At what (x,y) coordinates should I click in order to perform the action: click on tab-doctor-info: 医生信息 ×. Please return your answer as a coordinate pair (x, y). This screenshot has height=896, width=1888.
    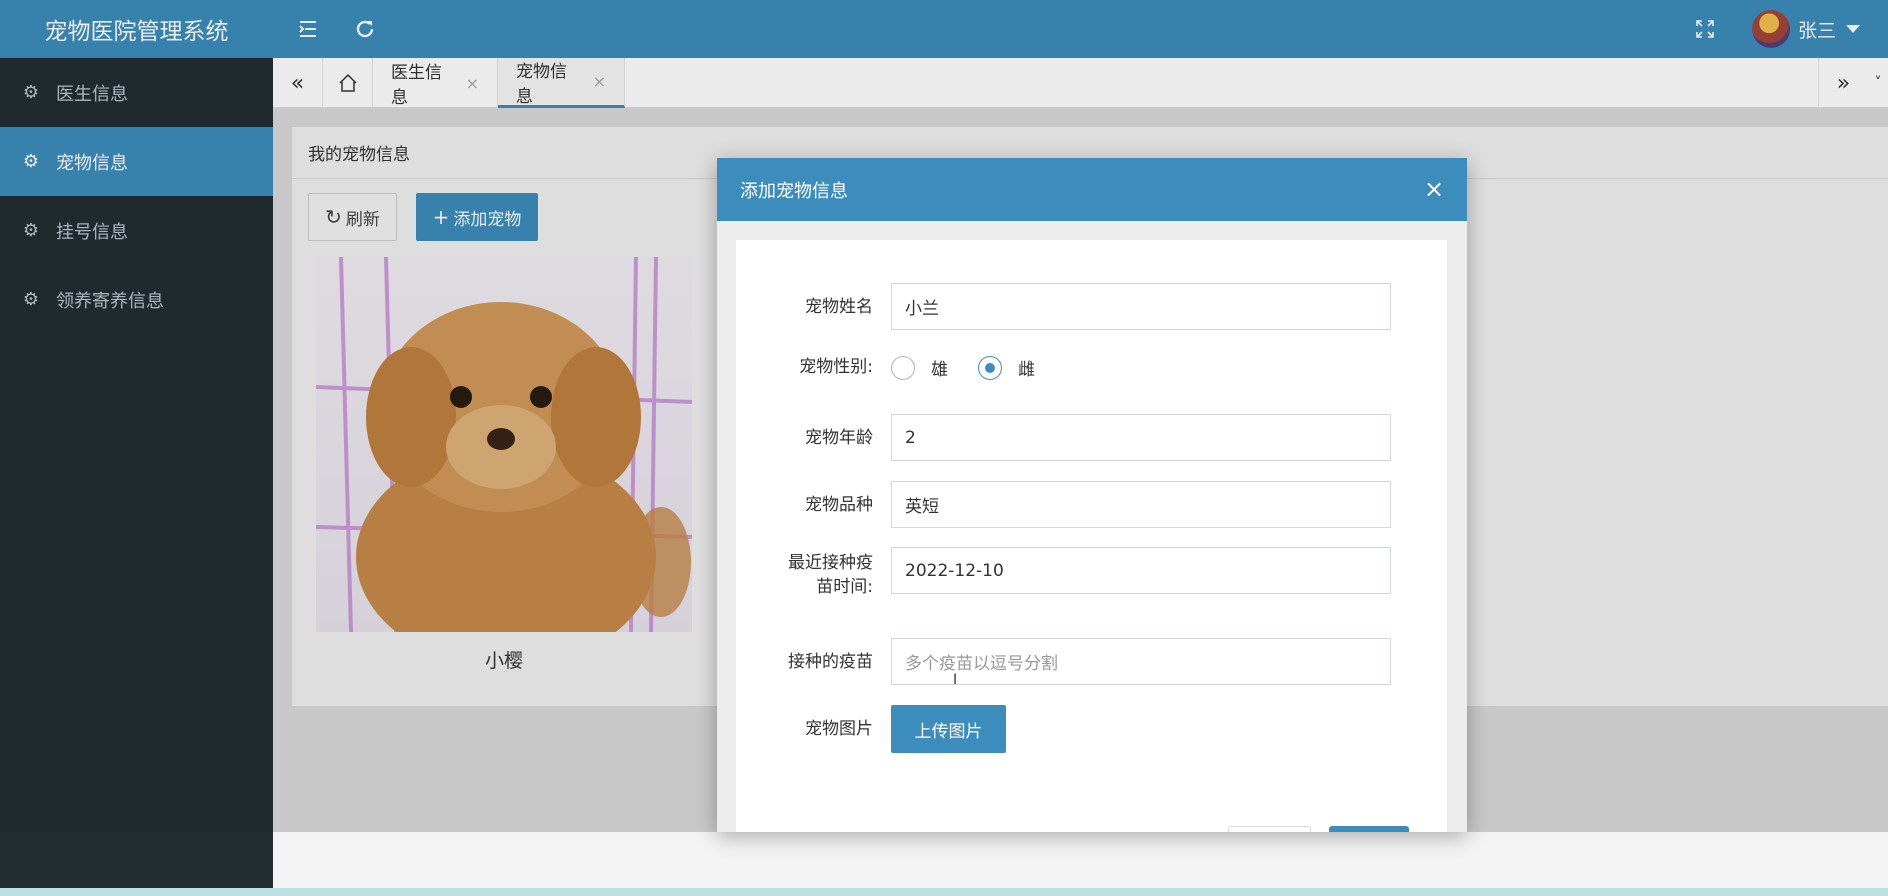
    Looking at the image, I should click on (435, 83).